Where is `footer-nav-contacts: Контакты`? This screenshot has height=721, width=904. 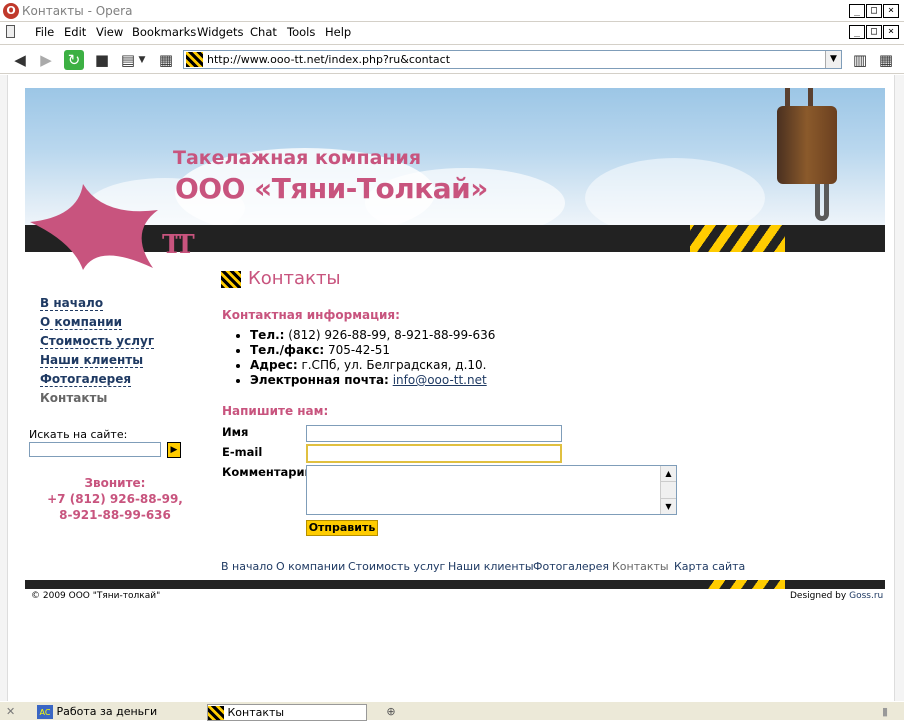
footer-nav-contacts: Контакты is located at coordinates (640, 566).